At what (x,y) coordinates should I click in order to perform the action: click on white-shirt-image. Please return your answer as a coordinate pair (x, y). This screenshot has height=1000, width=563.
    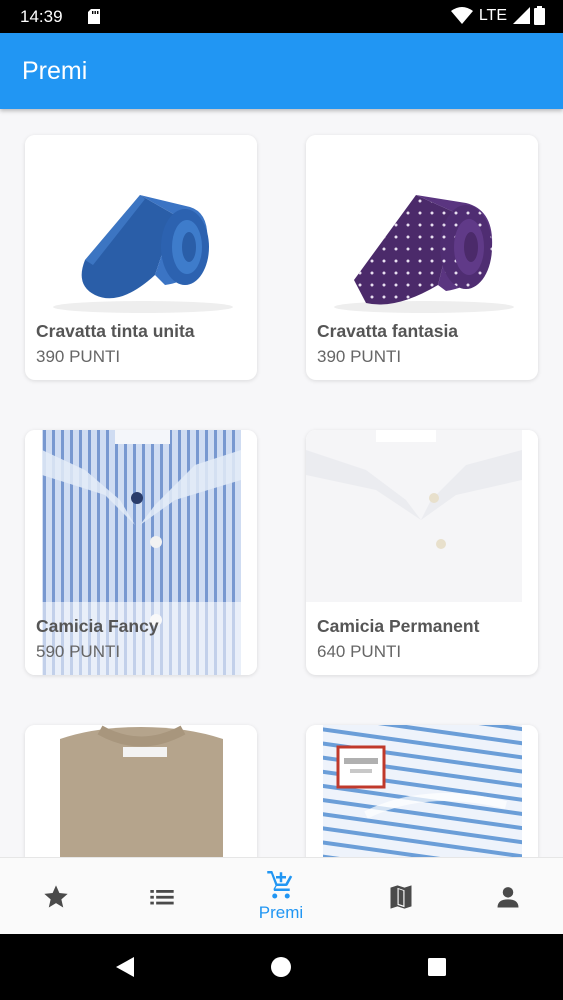
    Looking at the image, I should click on (422, 520).